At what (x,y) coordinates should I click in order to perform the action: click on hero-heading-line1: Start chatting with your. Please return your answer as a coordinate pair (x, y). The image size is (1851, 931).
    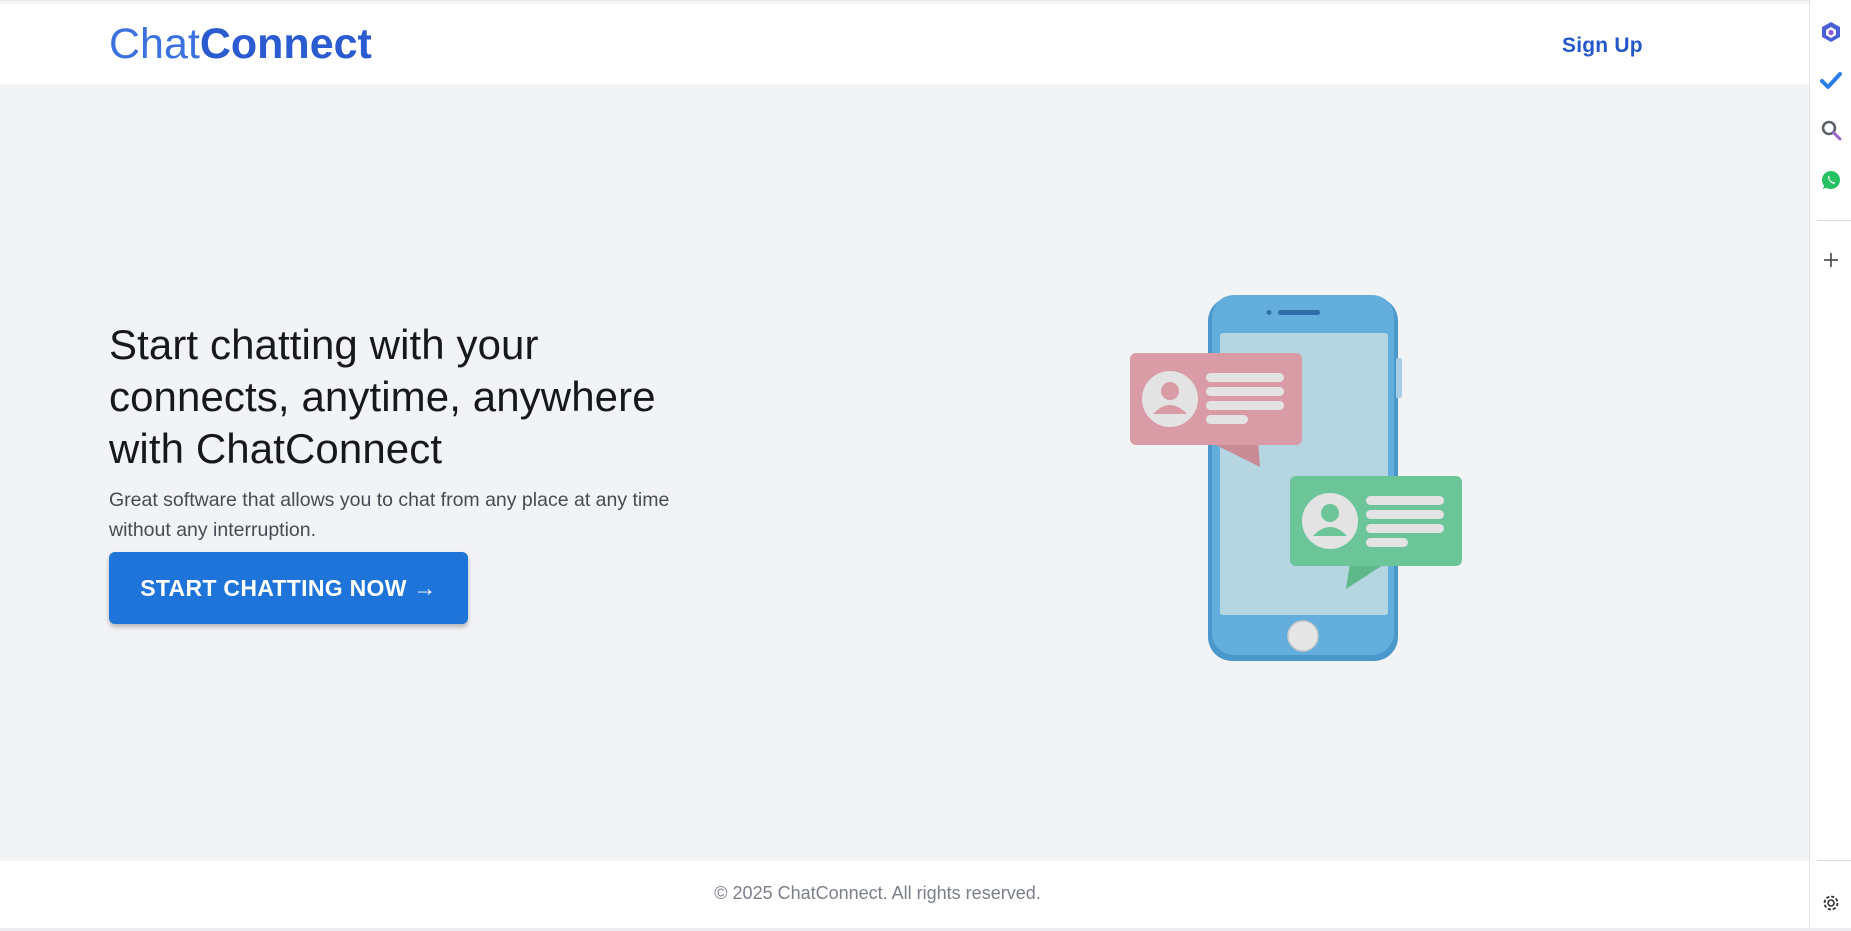
    Looking at the image, I should click on (324, 344).